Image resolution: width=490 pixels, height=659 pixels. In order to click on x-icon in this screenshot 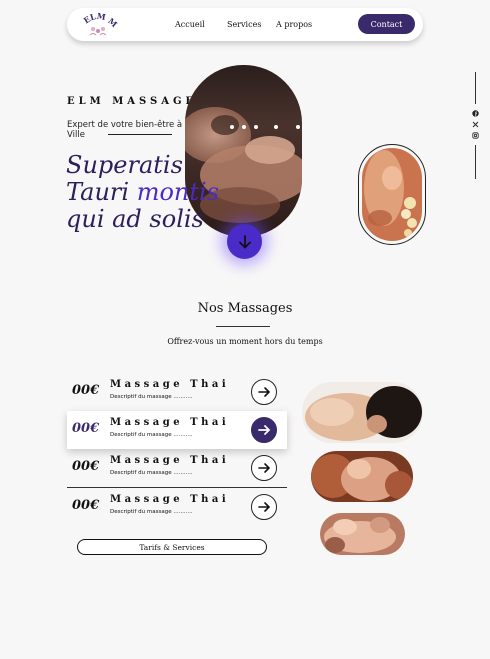, I will do `click(475, 124)`.